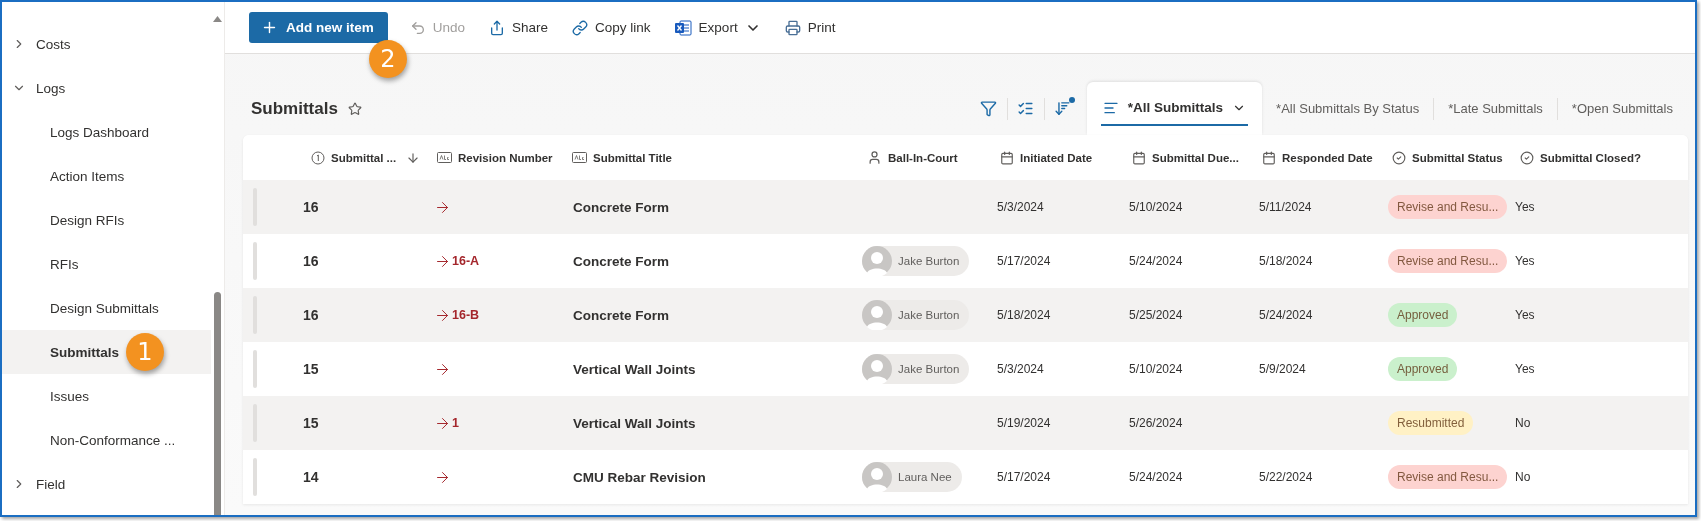 The width and height of the screenshot is (1701, 521). I want to click on share-icon, so click(497, 27).